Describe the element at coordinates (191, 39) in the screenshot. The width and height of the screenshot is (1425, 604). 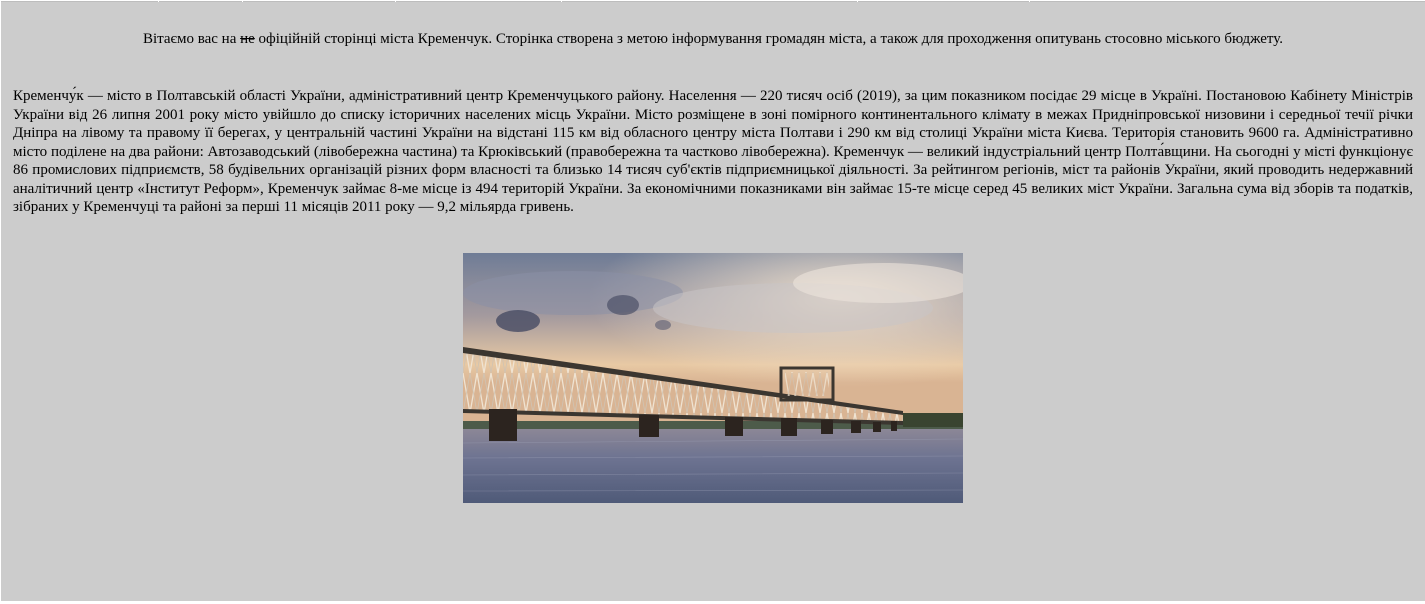
I see `welcome-text-start: Вітаємо вас на` at that location.